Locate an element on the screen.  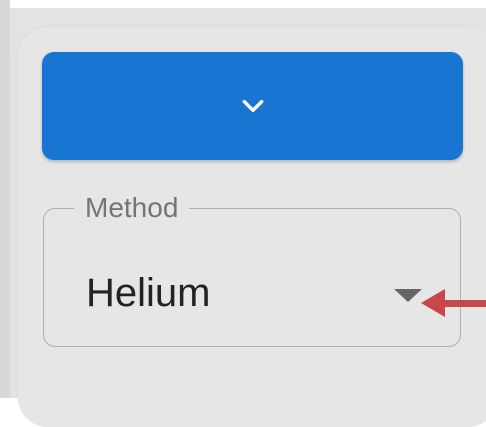
method-value: Helium is located at coordinates (148, 293).